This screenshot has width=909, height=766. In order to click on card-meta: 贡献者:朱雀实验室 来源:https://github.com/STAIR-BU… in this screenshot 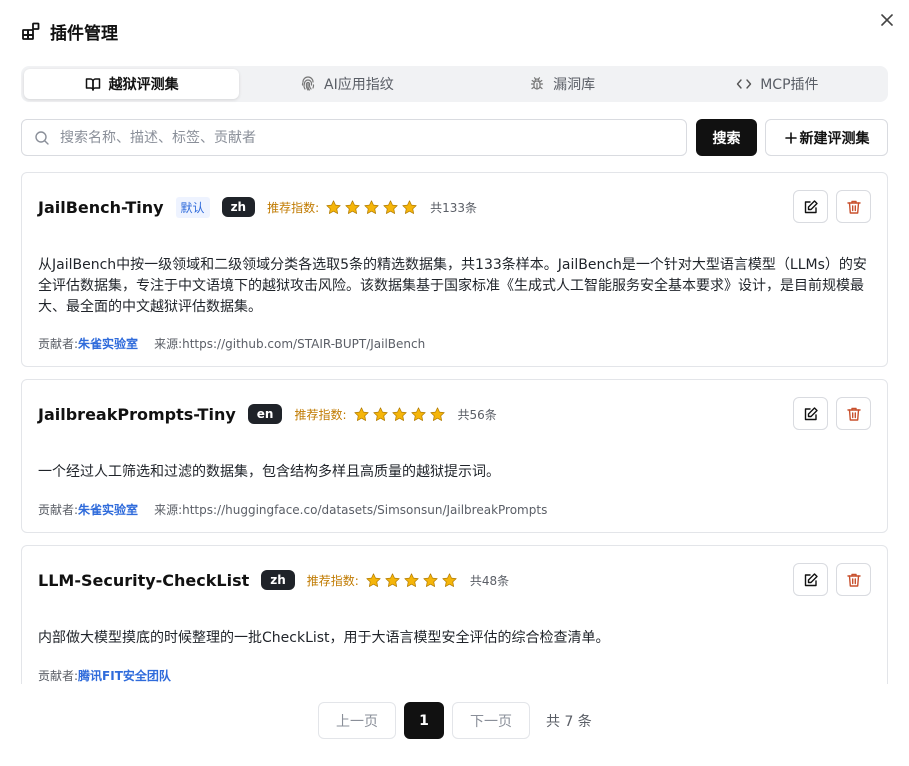, I will do `click(231, 343)`.